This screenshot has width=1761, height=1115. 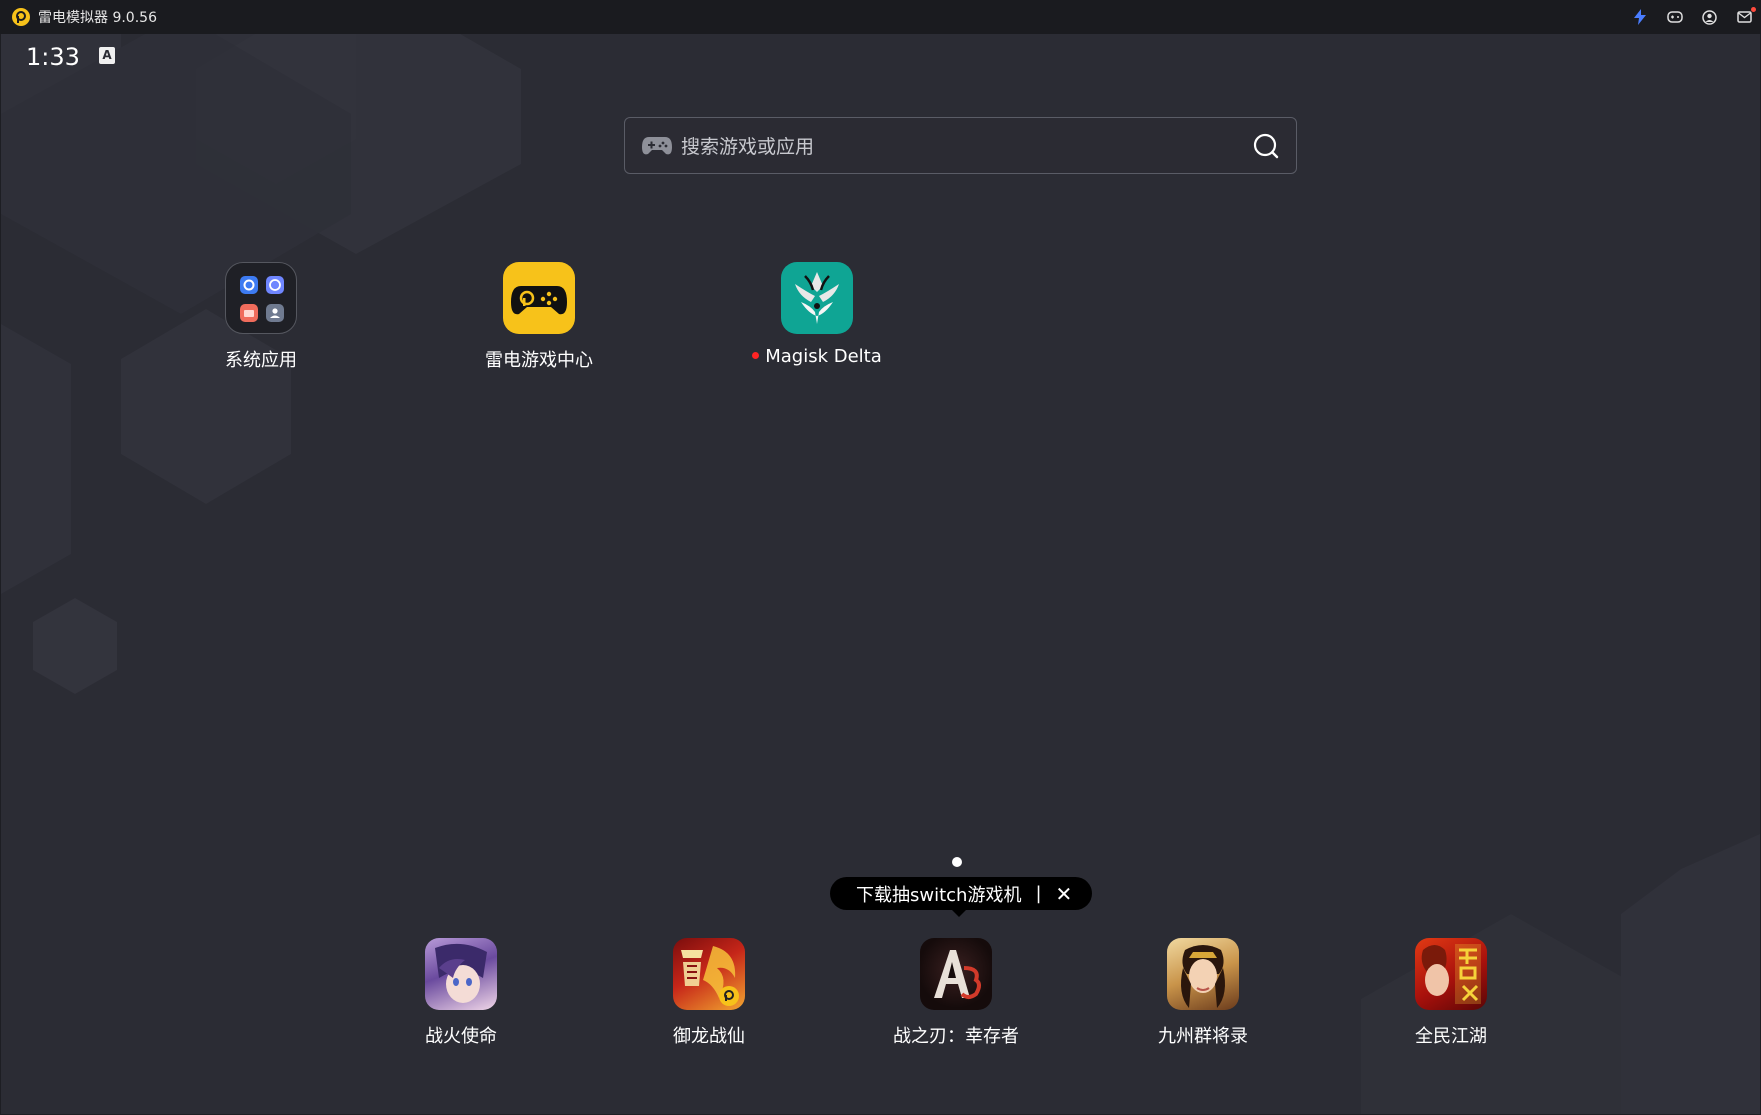 I want to click on jiuzhou-qunjianglu-icon, so click(x=1203, y=974).